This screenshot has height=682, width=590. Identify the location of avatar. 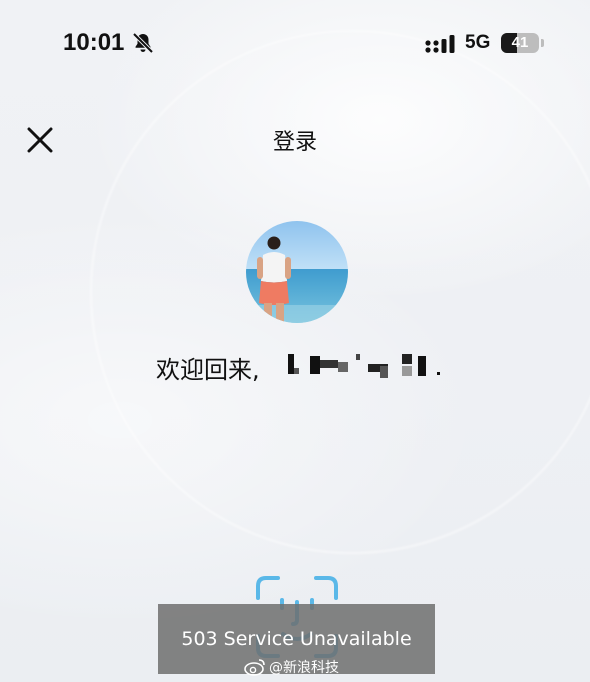
(297, 272).